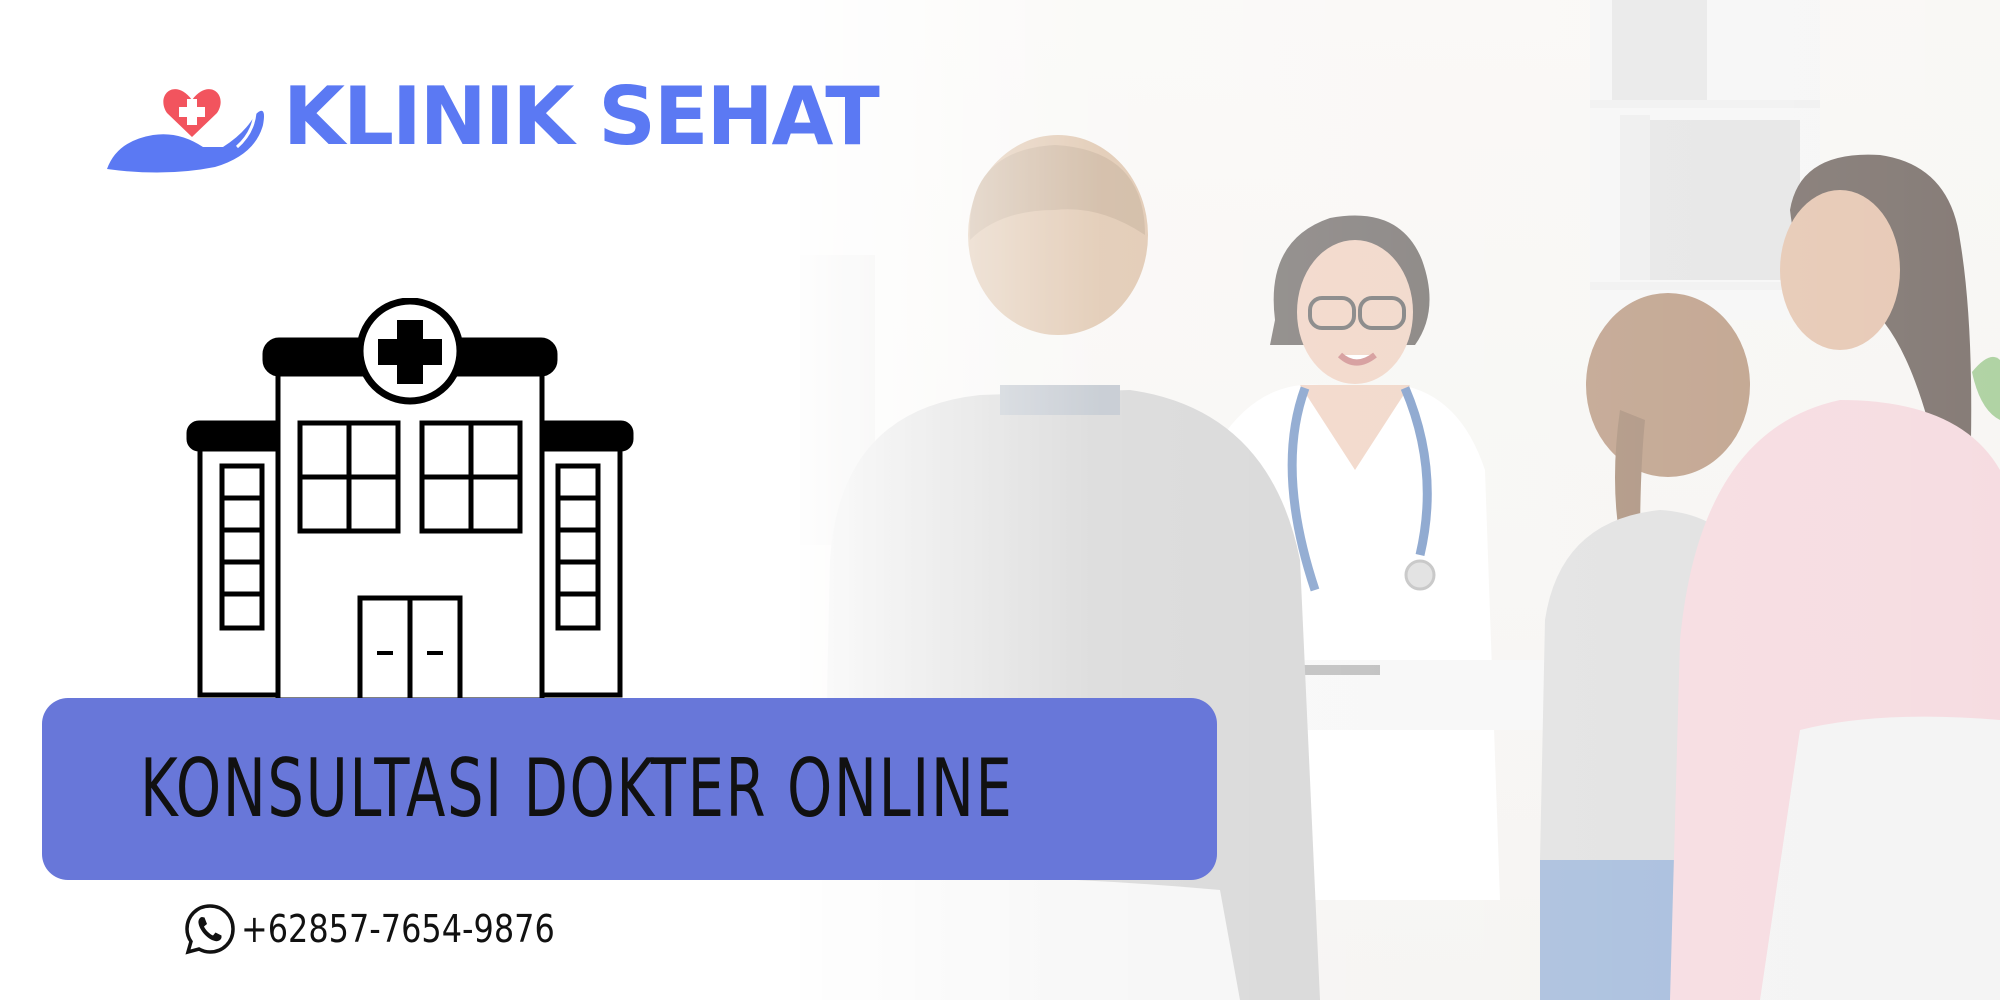  I want to click on hospital-building-icon, so click(410, 500).